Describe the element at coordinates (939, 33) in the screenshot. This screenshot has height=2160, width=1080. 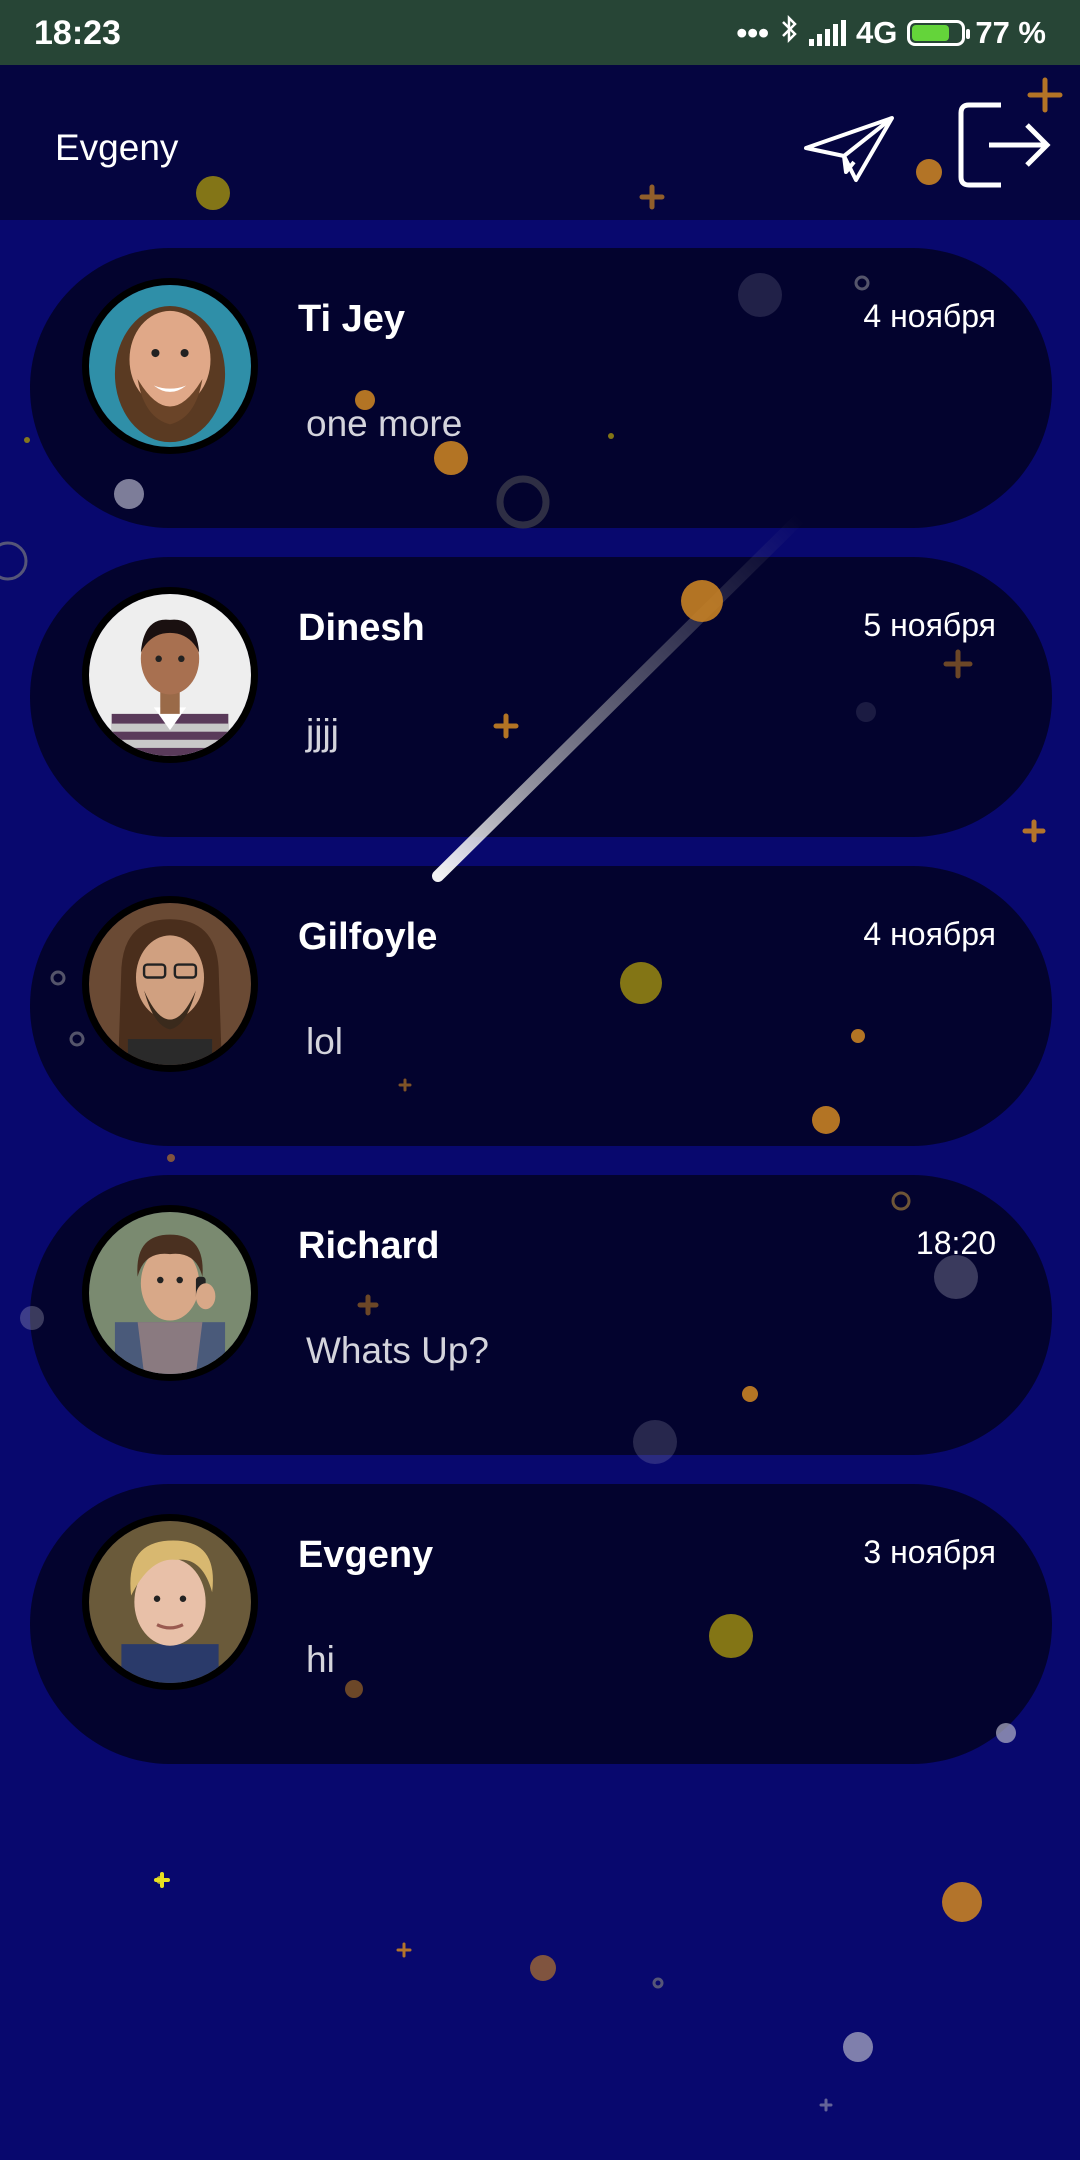
I see `battery-charging-icon` at that location.